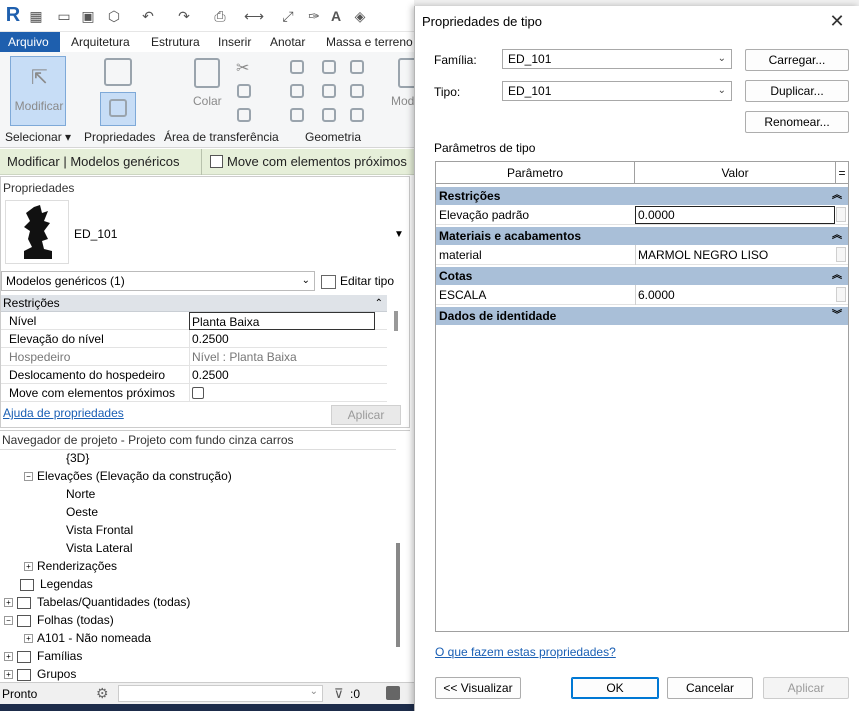  Describe the element at coordinates (366, 415) in the screenshot. I see `properties-apply-button: Aplicar` at that location.